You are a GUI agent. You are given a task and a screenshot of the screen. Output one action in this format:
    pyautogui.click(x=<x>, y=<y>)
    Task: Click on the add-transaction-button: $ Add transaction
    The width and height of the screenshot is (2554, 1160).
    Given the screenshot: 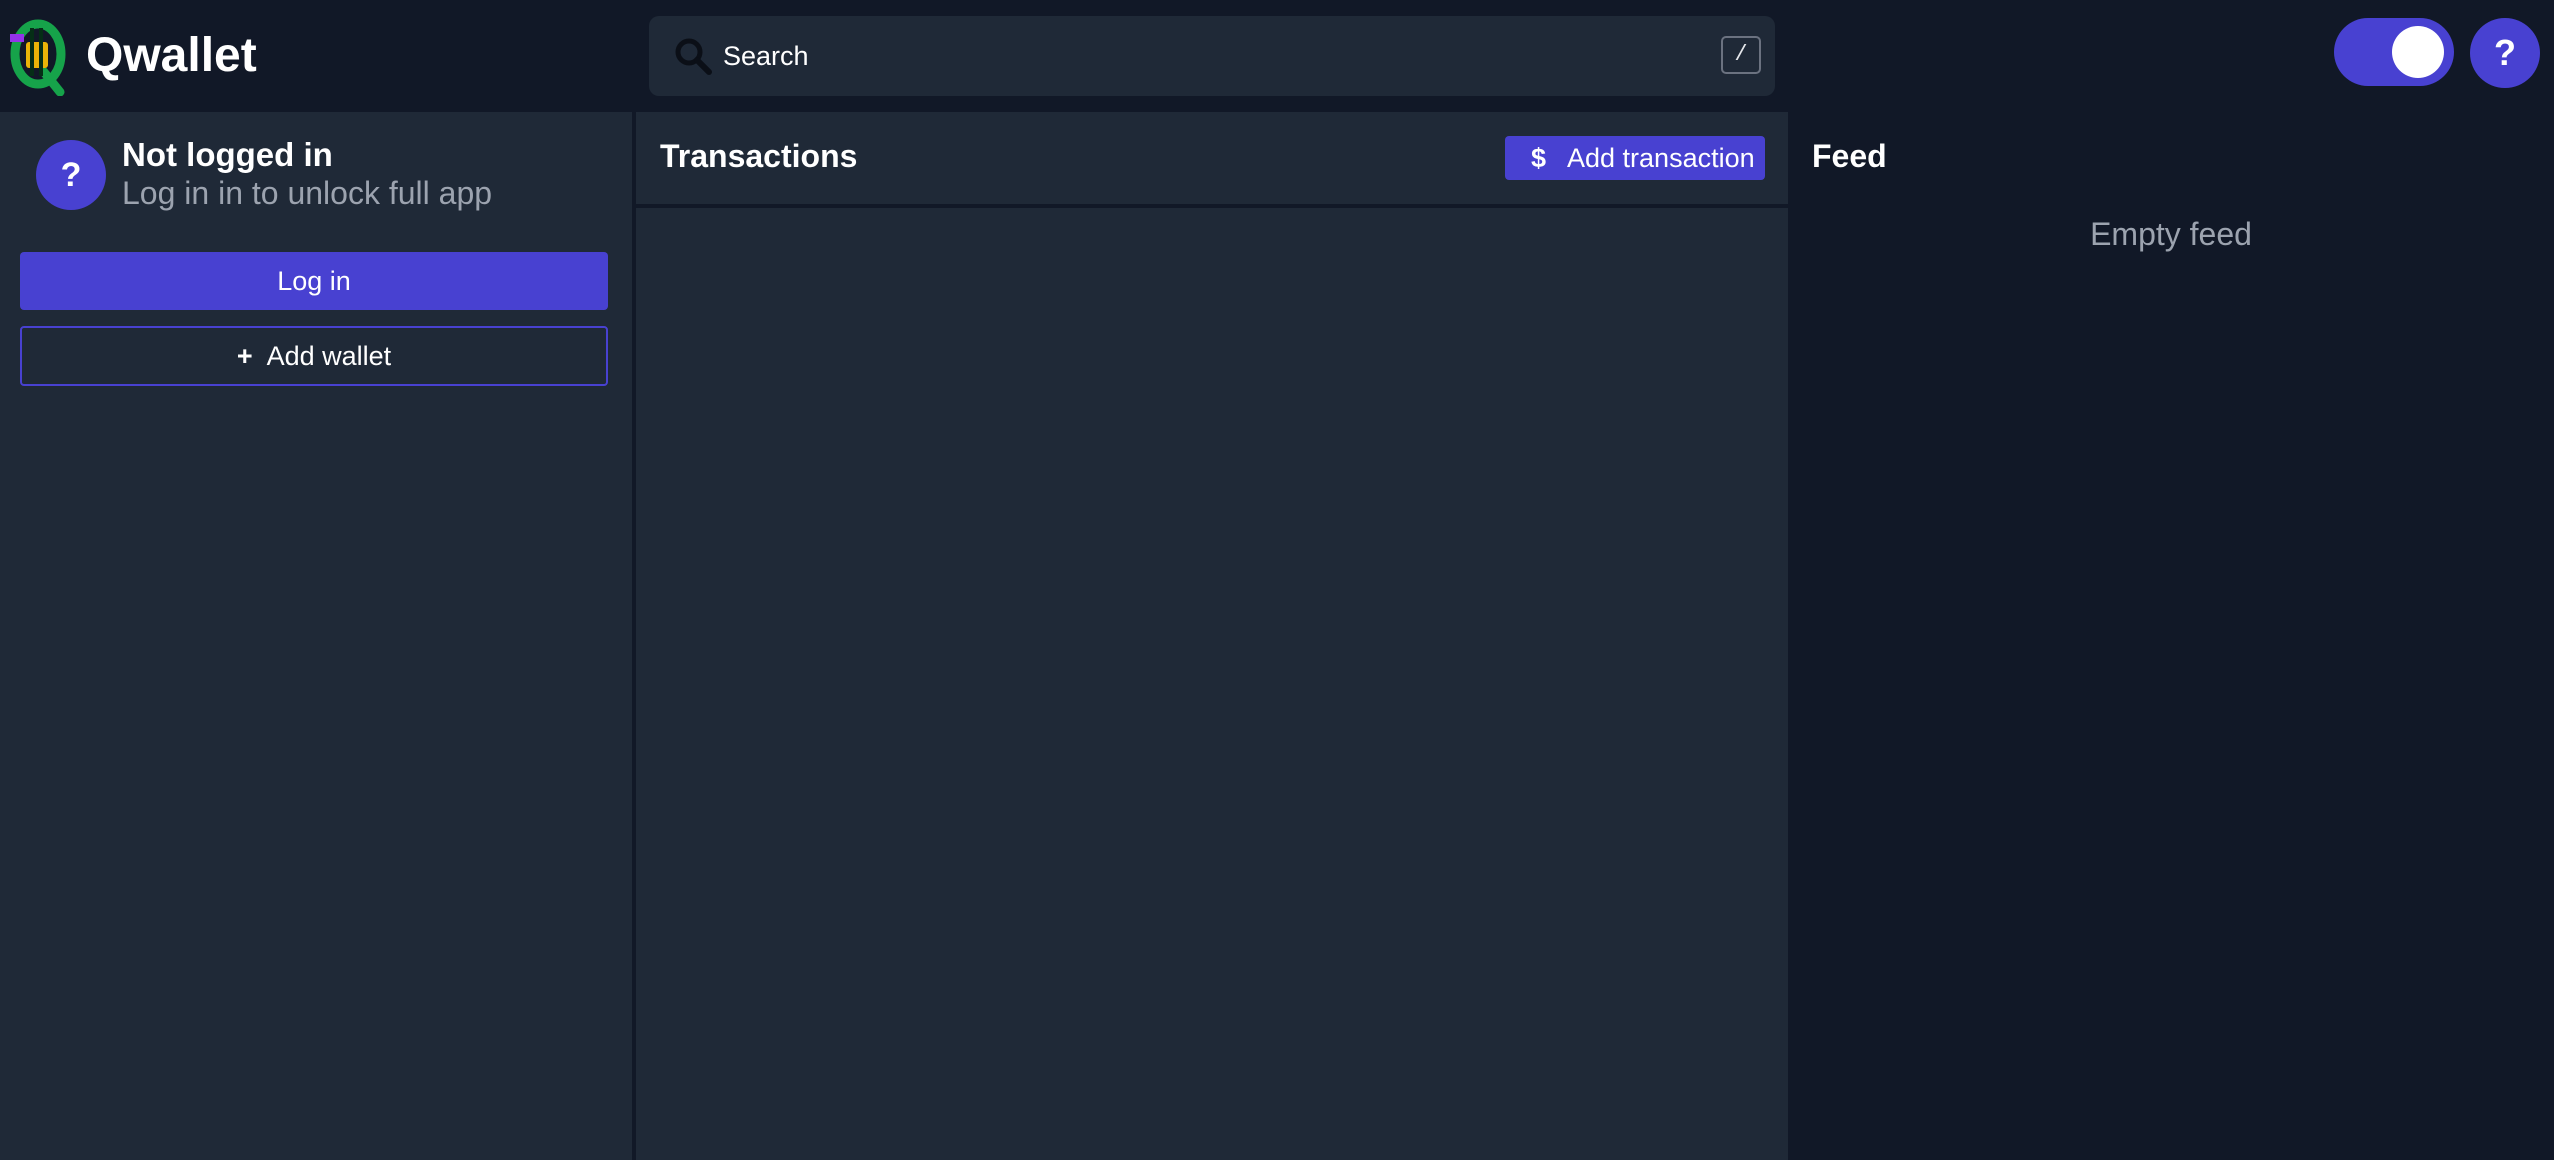 What is the action you would take?
    pyautogui.click(x=1635, y=158)
    